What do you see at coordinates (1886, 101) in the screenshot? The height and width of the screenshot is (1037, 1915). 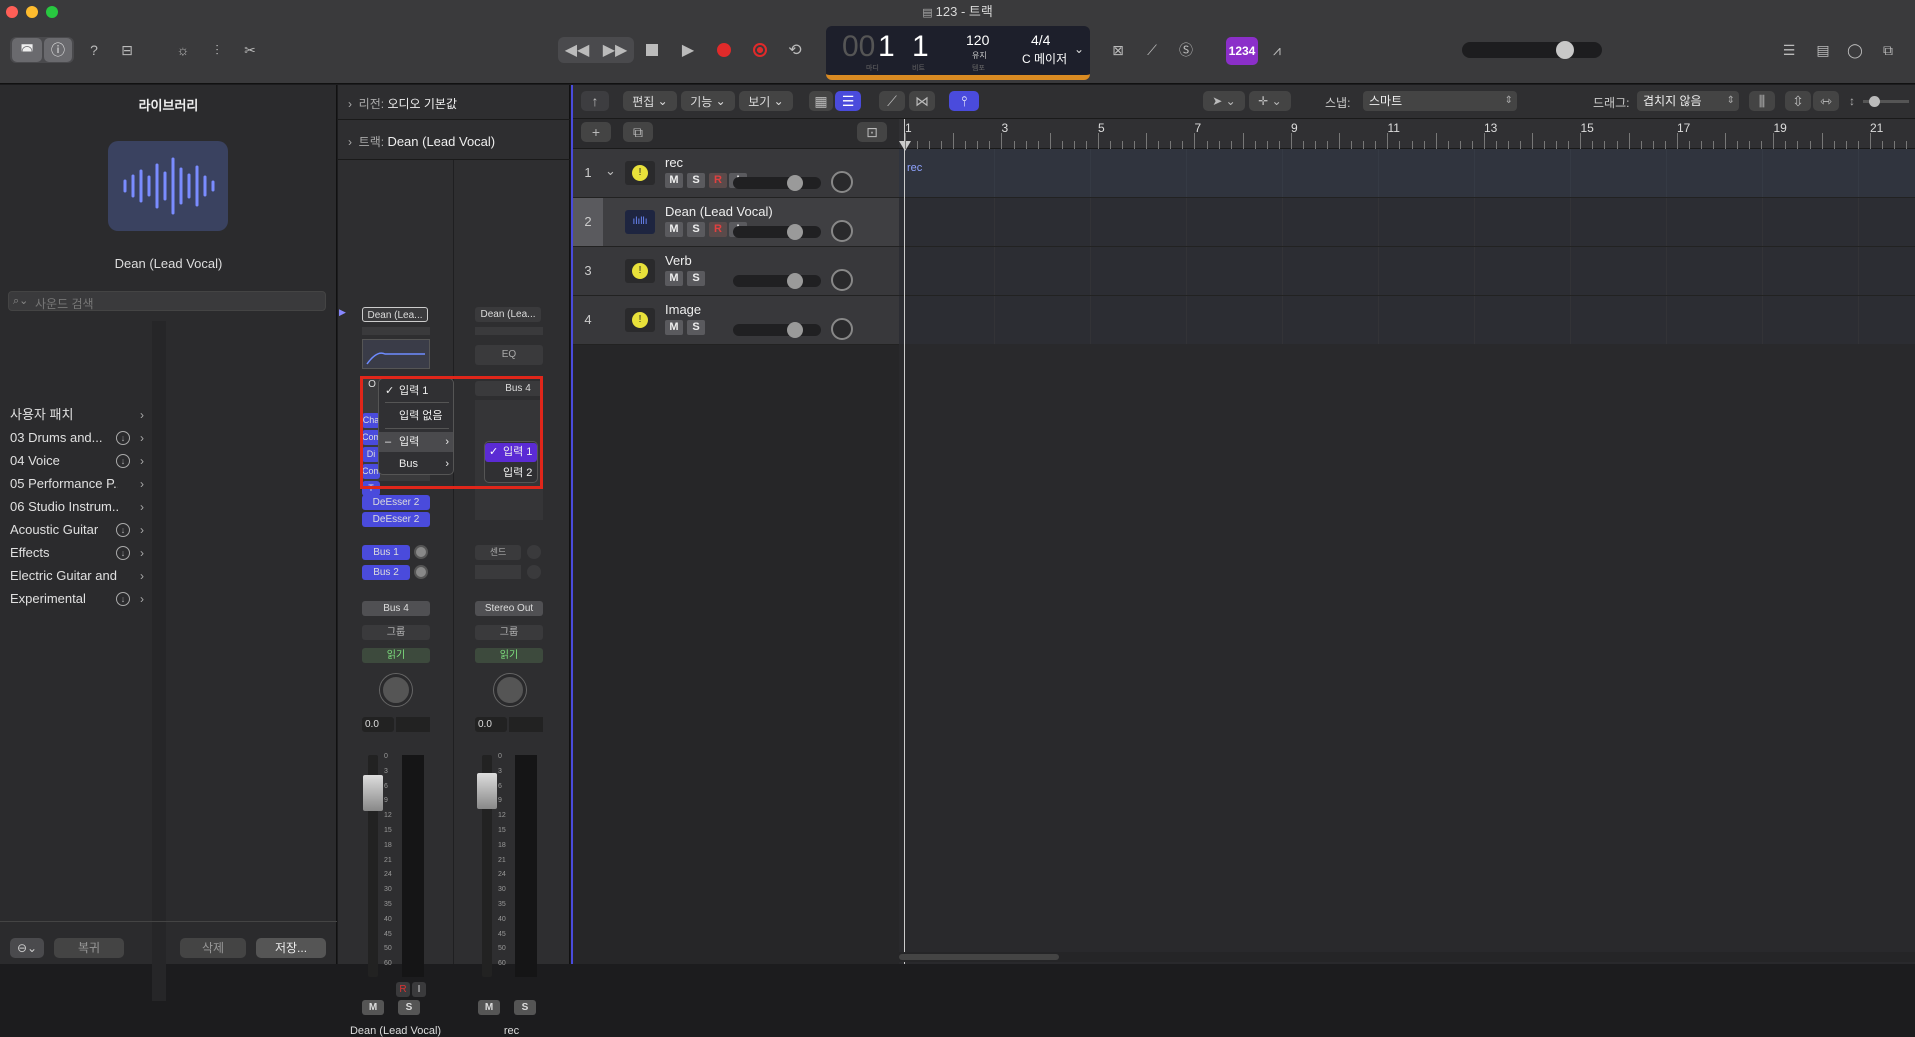 I see `vertical-zoom-slider` at bounding box center [1886, 101].